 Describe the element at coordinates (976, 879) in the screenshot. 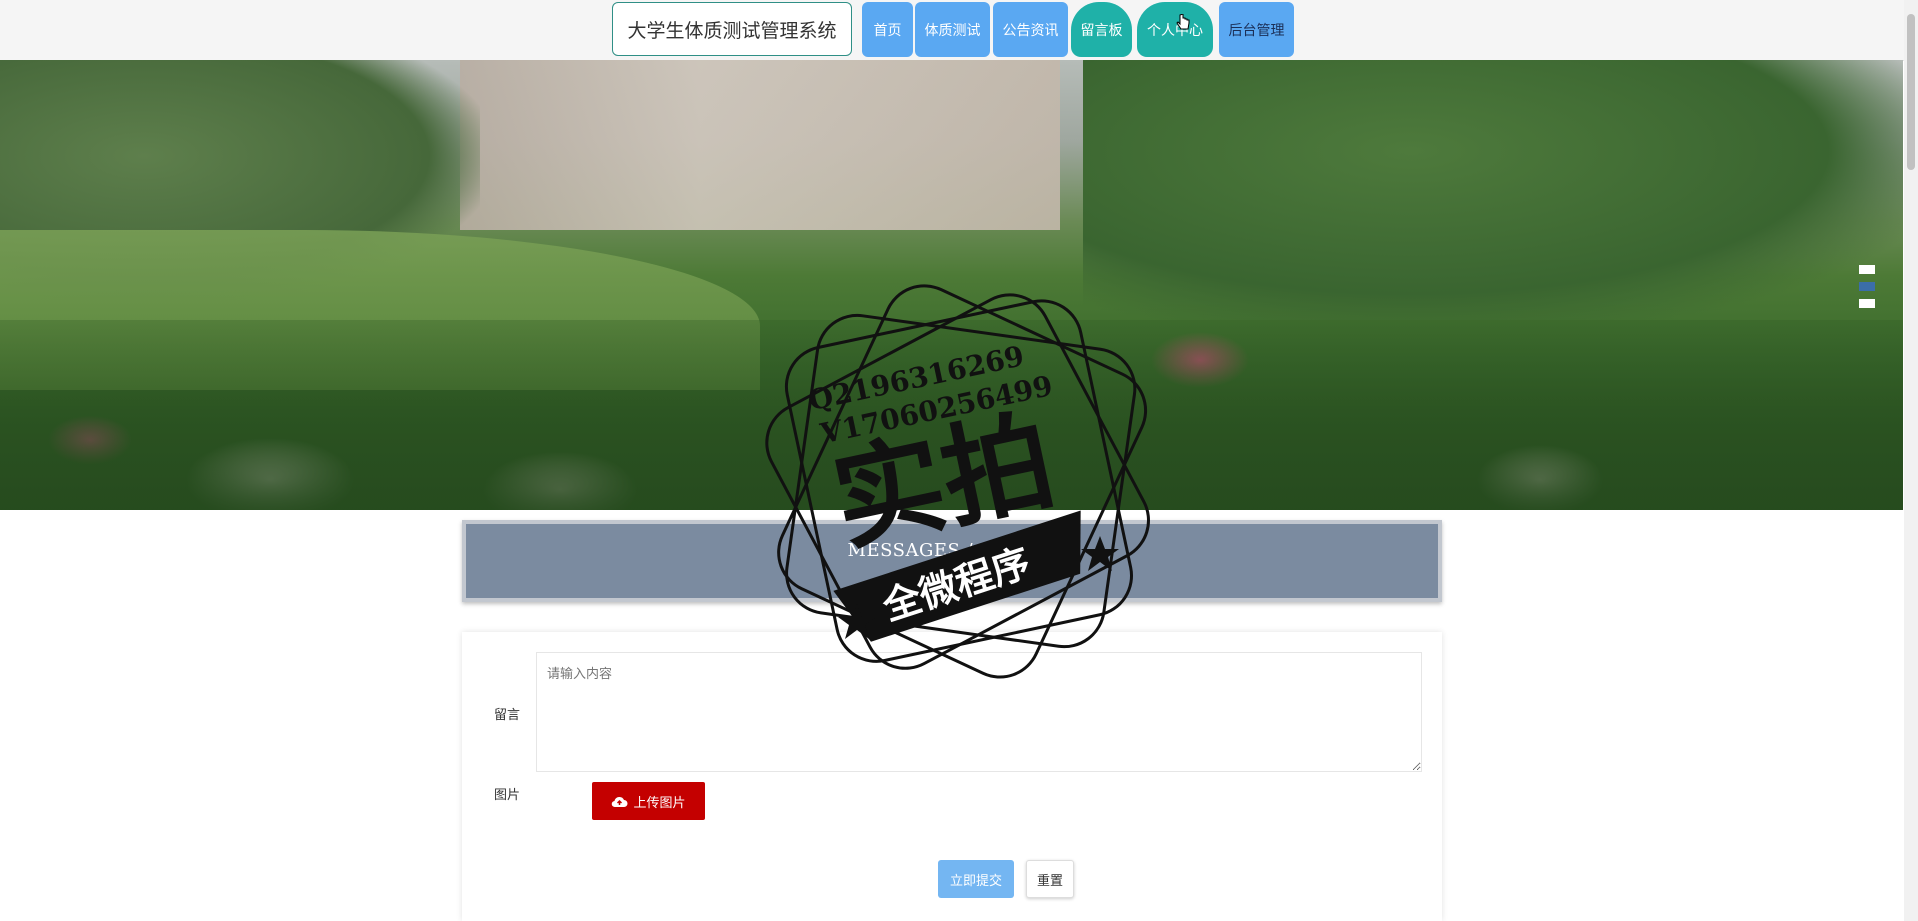

I see `submit-button: 立即提交` at that location.